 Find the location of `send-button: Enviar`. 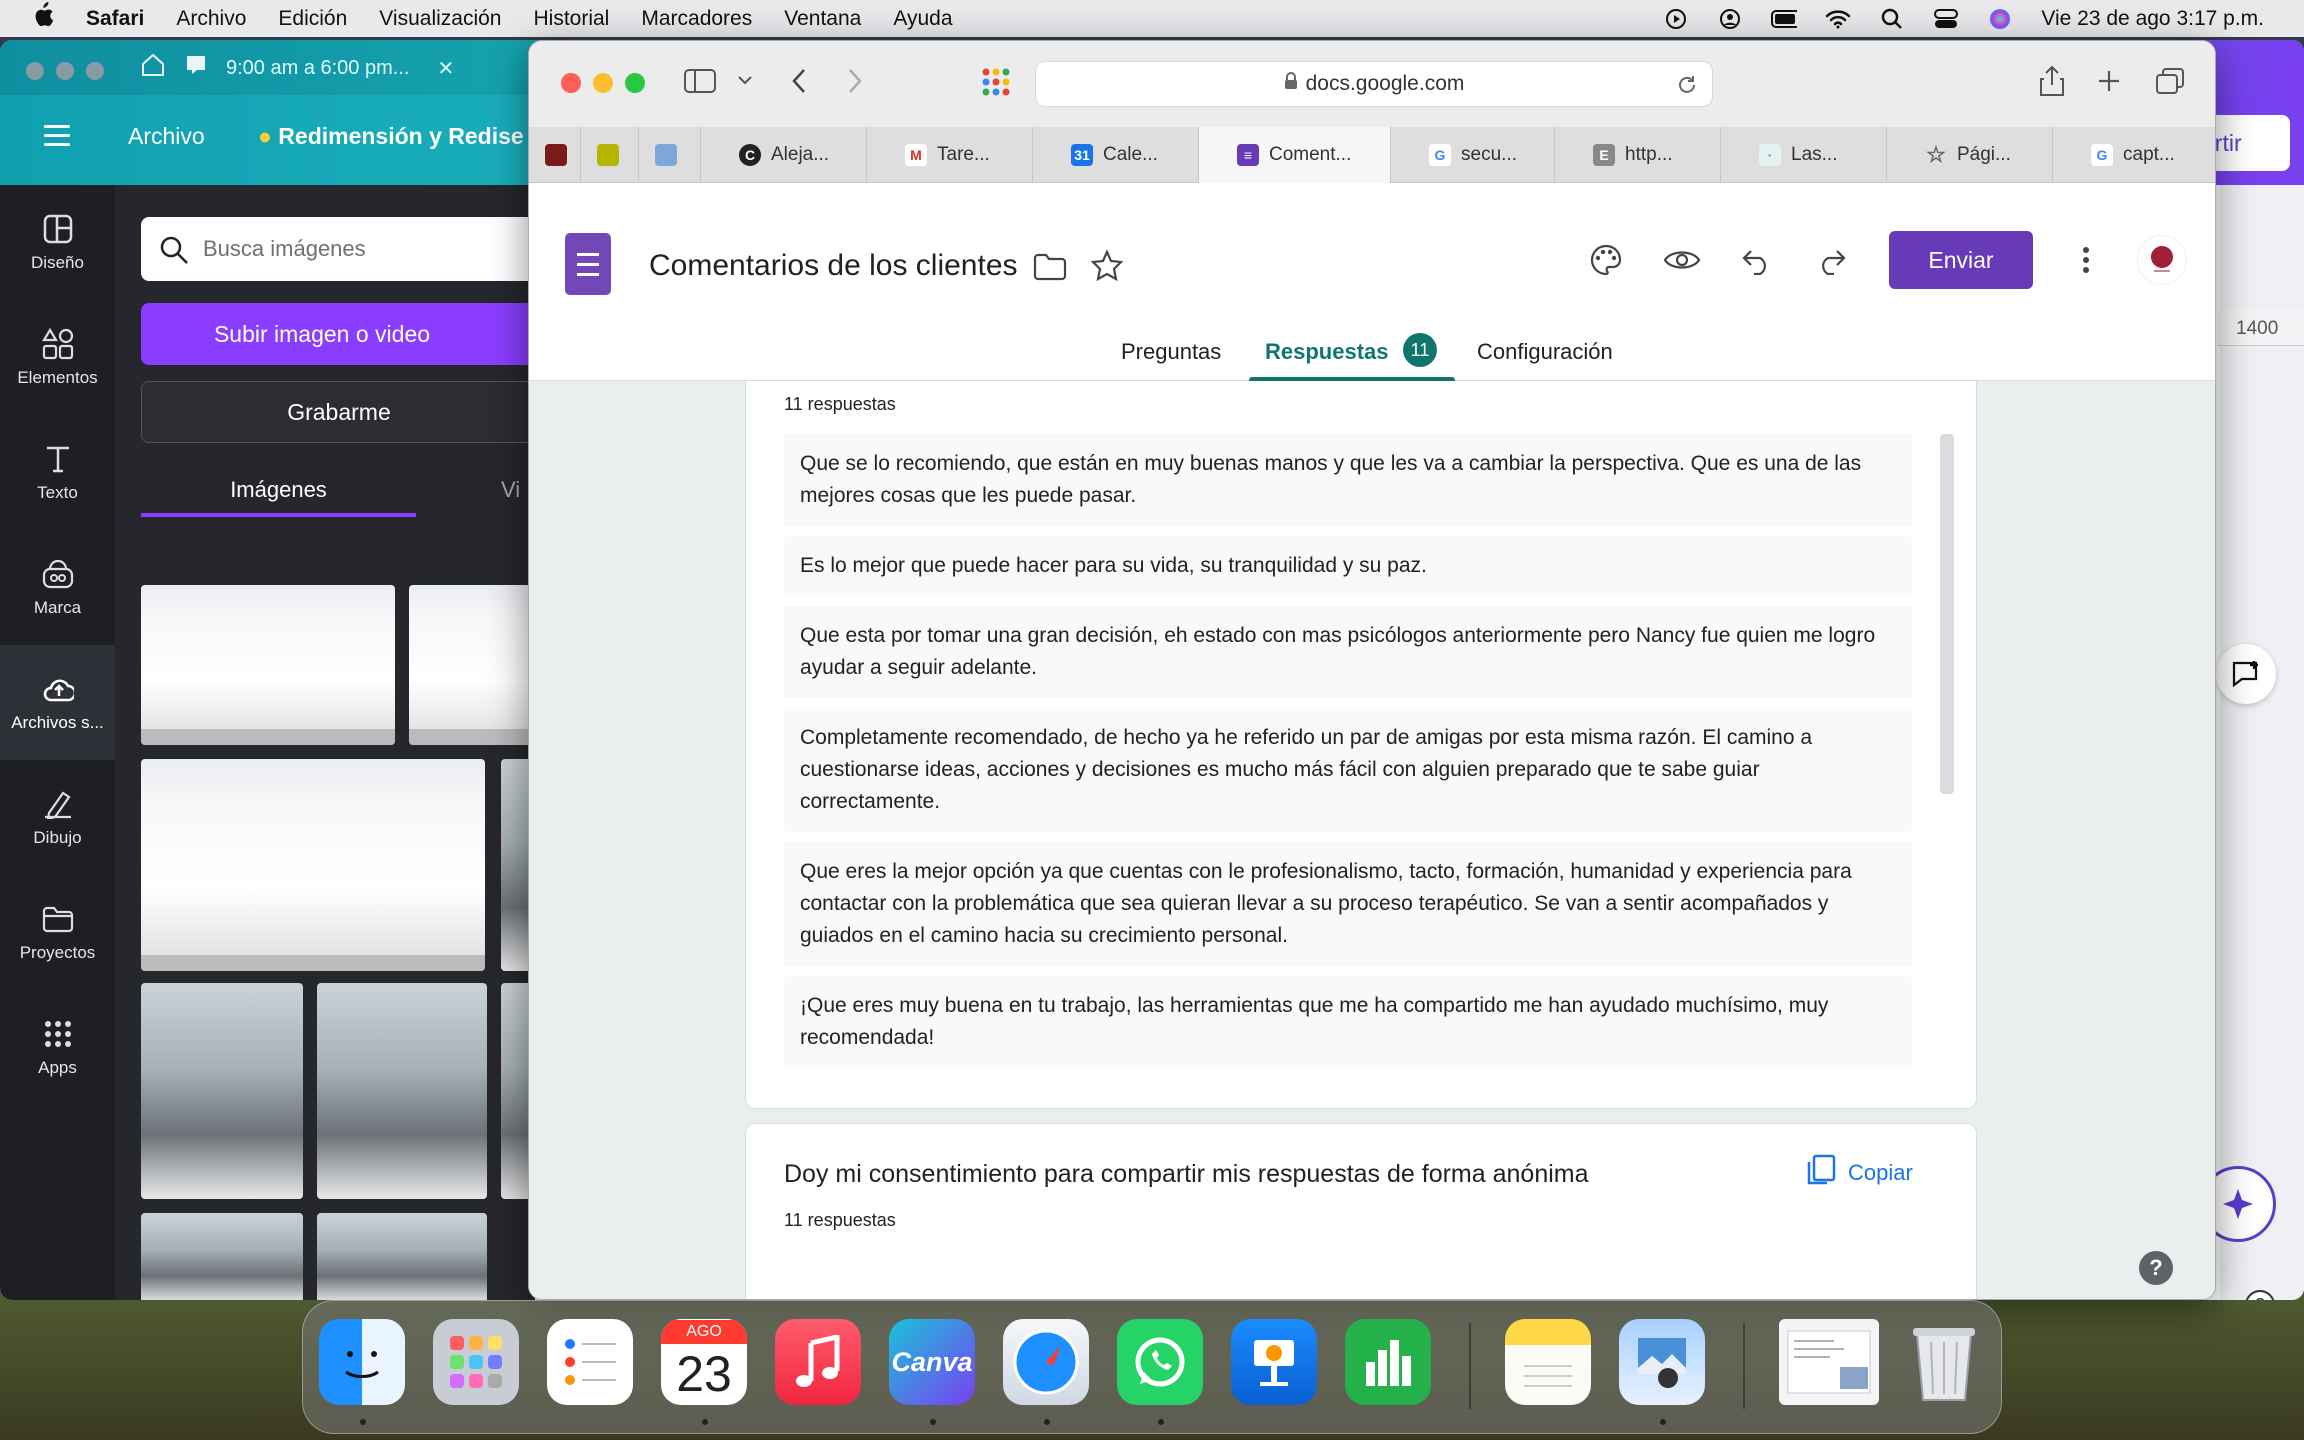

send-button: Enviar is located at coordinates (1961, 260).